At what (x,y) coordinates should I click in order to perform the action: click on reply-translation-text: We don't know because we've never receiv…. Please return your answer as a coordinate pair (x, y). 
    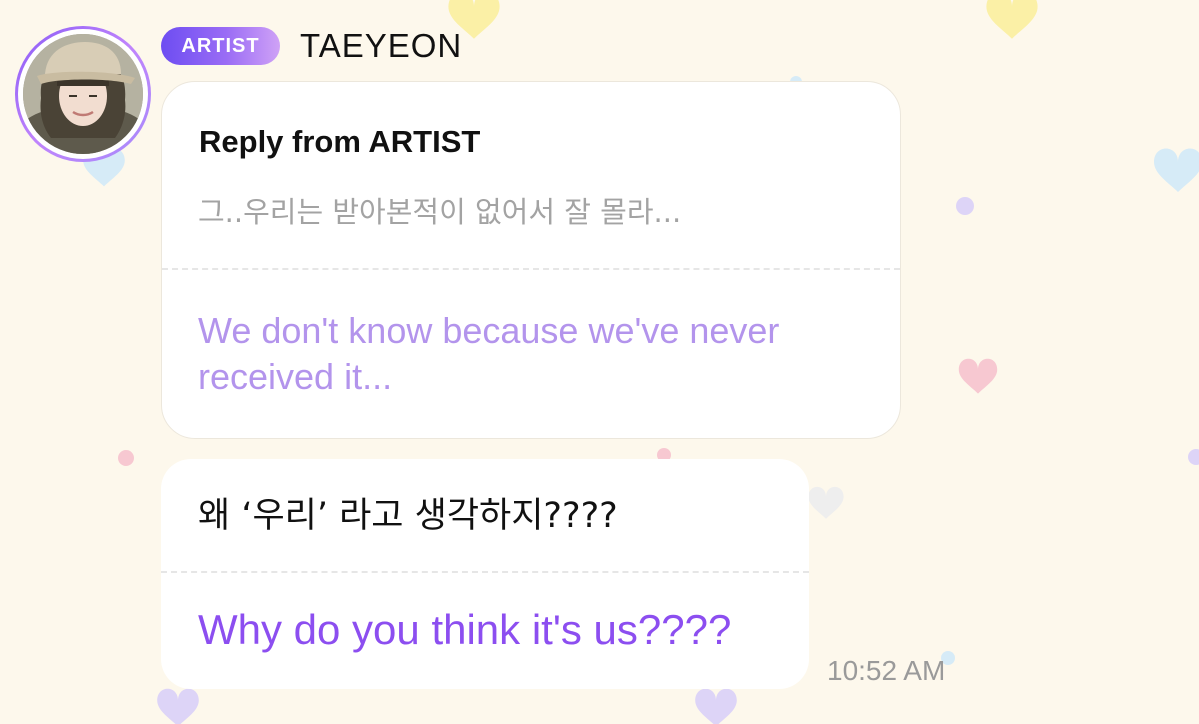
    Looking at the image, I should click on (489, 353).